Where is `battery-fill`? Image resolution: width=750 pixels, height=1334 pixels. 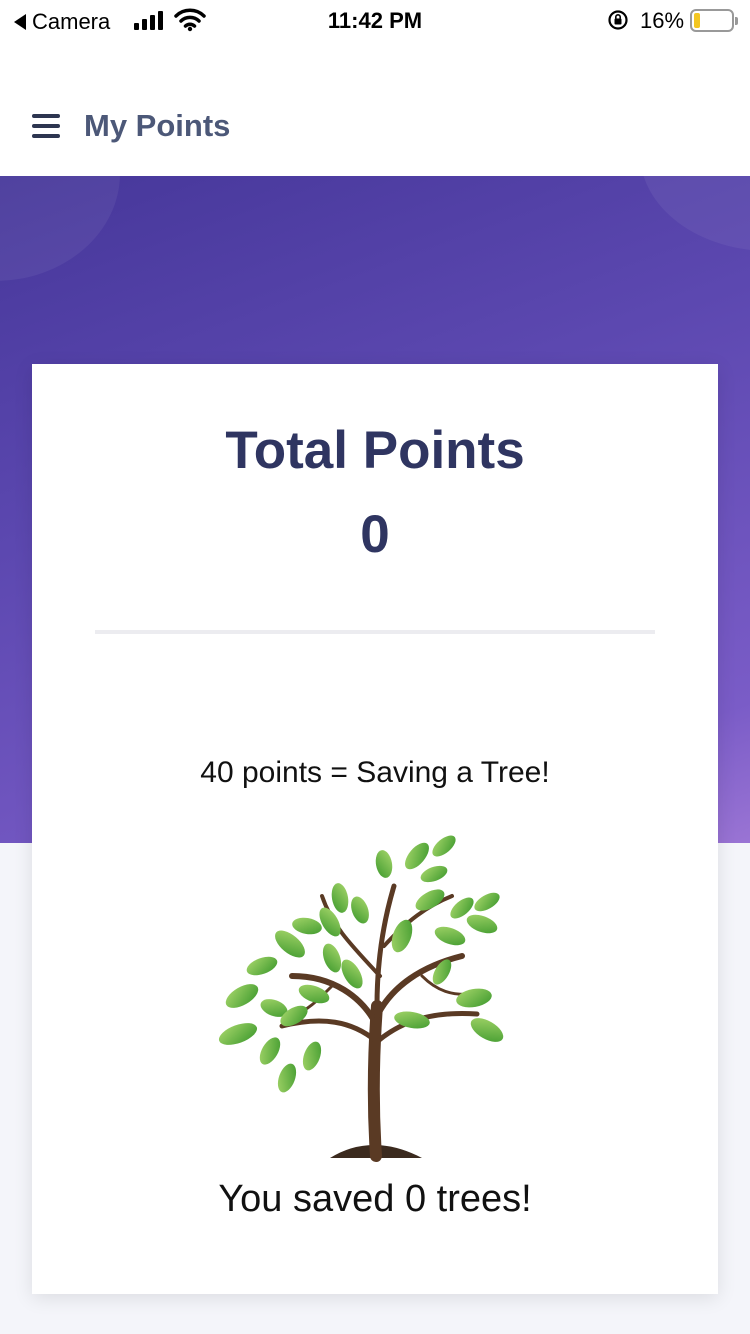
battery-fill is located at coordinates (697, 20).